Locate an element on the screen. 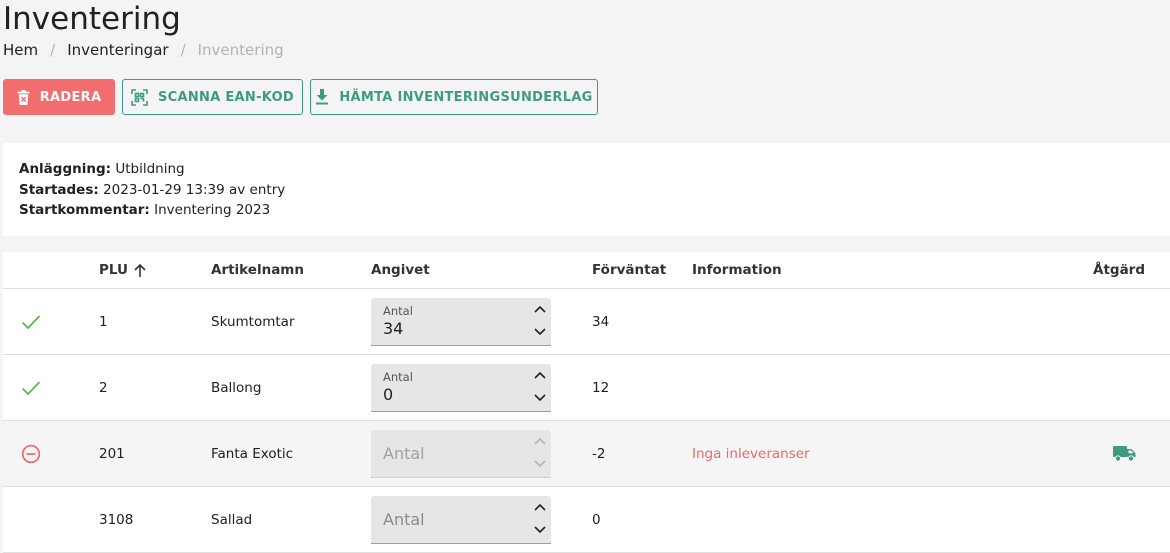  started-line: Startades: 2023-01-29 13:39 av entry is located at coordinates (586, 190).